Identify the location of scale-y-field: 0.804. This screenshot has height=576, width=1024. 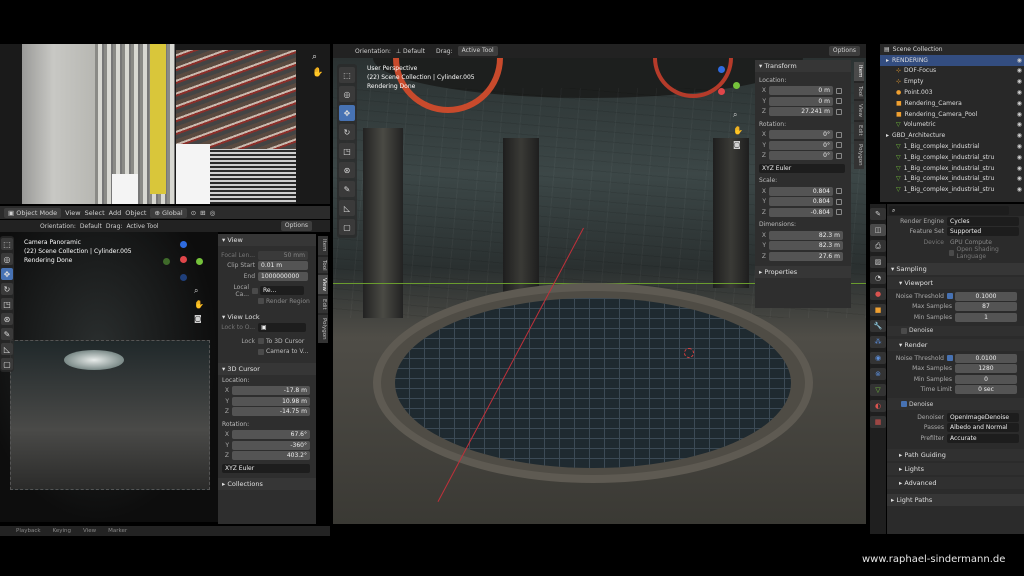
(801, 202).